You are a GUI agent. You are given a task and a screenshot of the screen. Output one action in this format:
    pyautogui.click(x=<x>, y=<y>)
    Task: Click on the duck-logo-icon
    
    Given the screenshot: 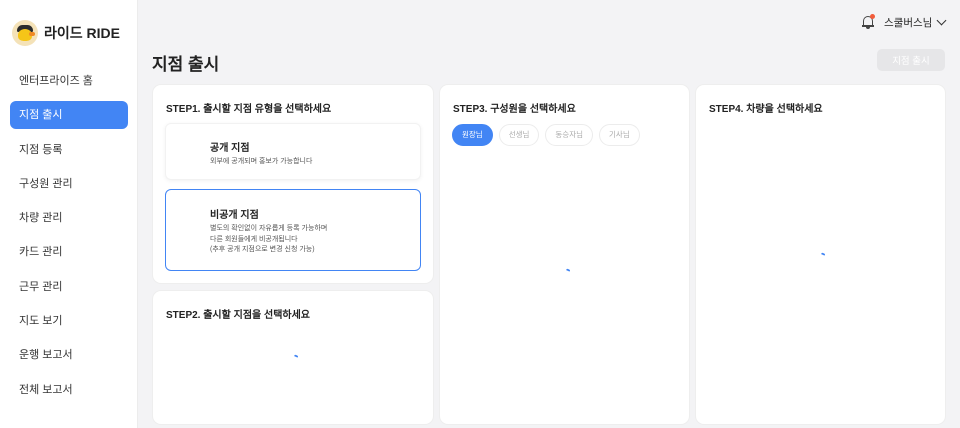 What is the action you would take?
    pyautogui.click(x=25, y=33)
    